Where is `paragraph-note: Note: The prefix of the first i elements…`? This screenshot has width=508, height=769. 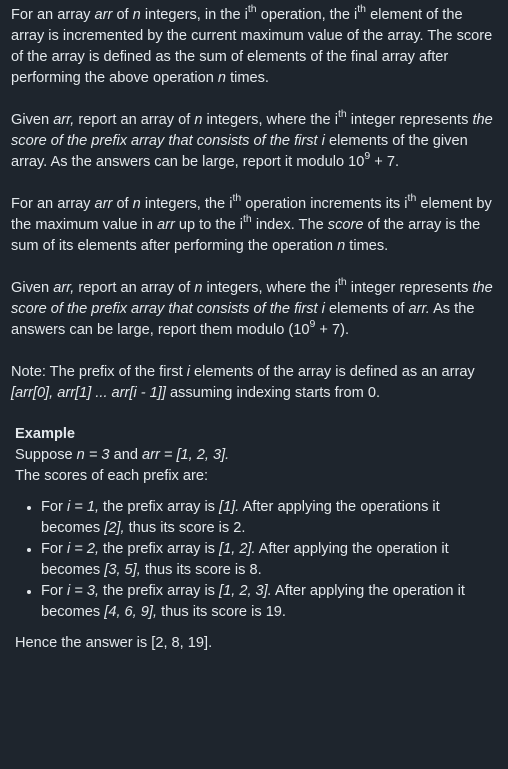
paragraph-note: Note: The prefix of the first i elements… is located at coordinates (243, 382).